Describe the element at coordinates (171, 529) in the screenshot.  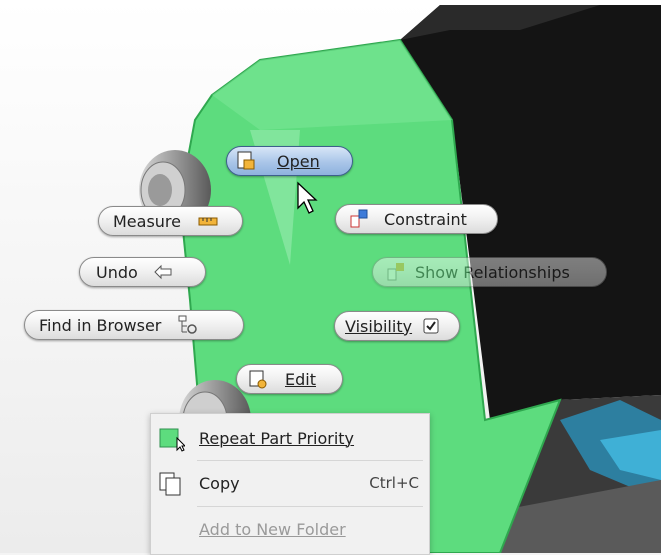
I see `menu-icon-placeholder` at that location.